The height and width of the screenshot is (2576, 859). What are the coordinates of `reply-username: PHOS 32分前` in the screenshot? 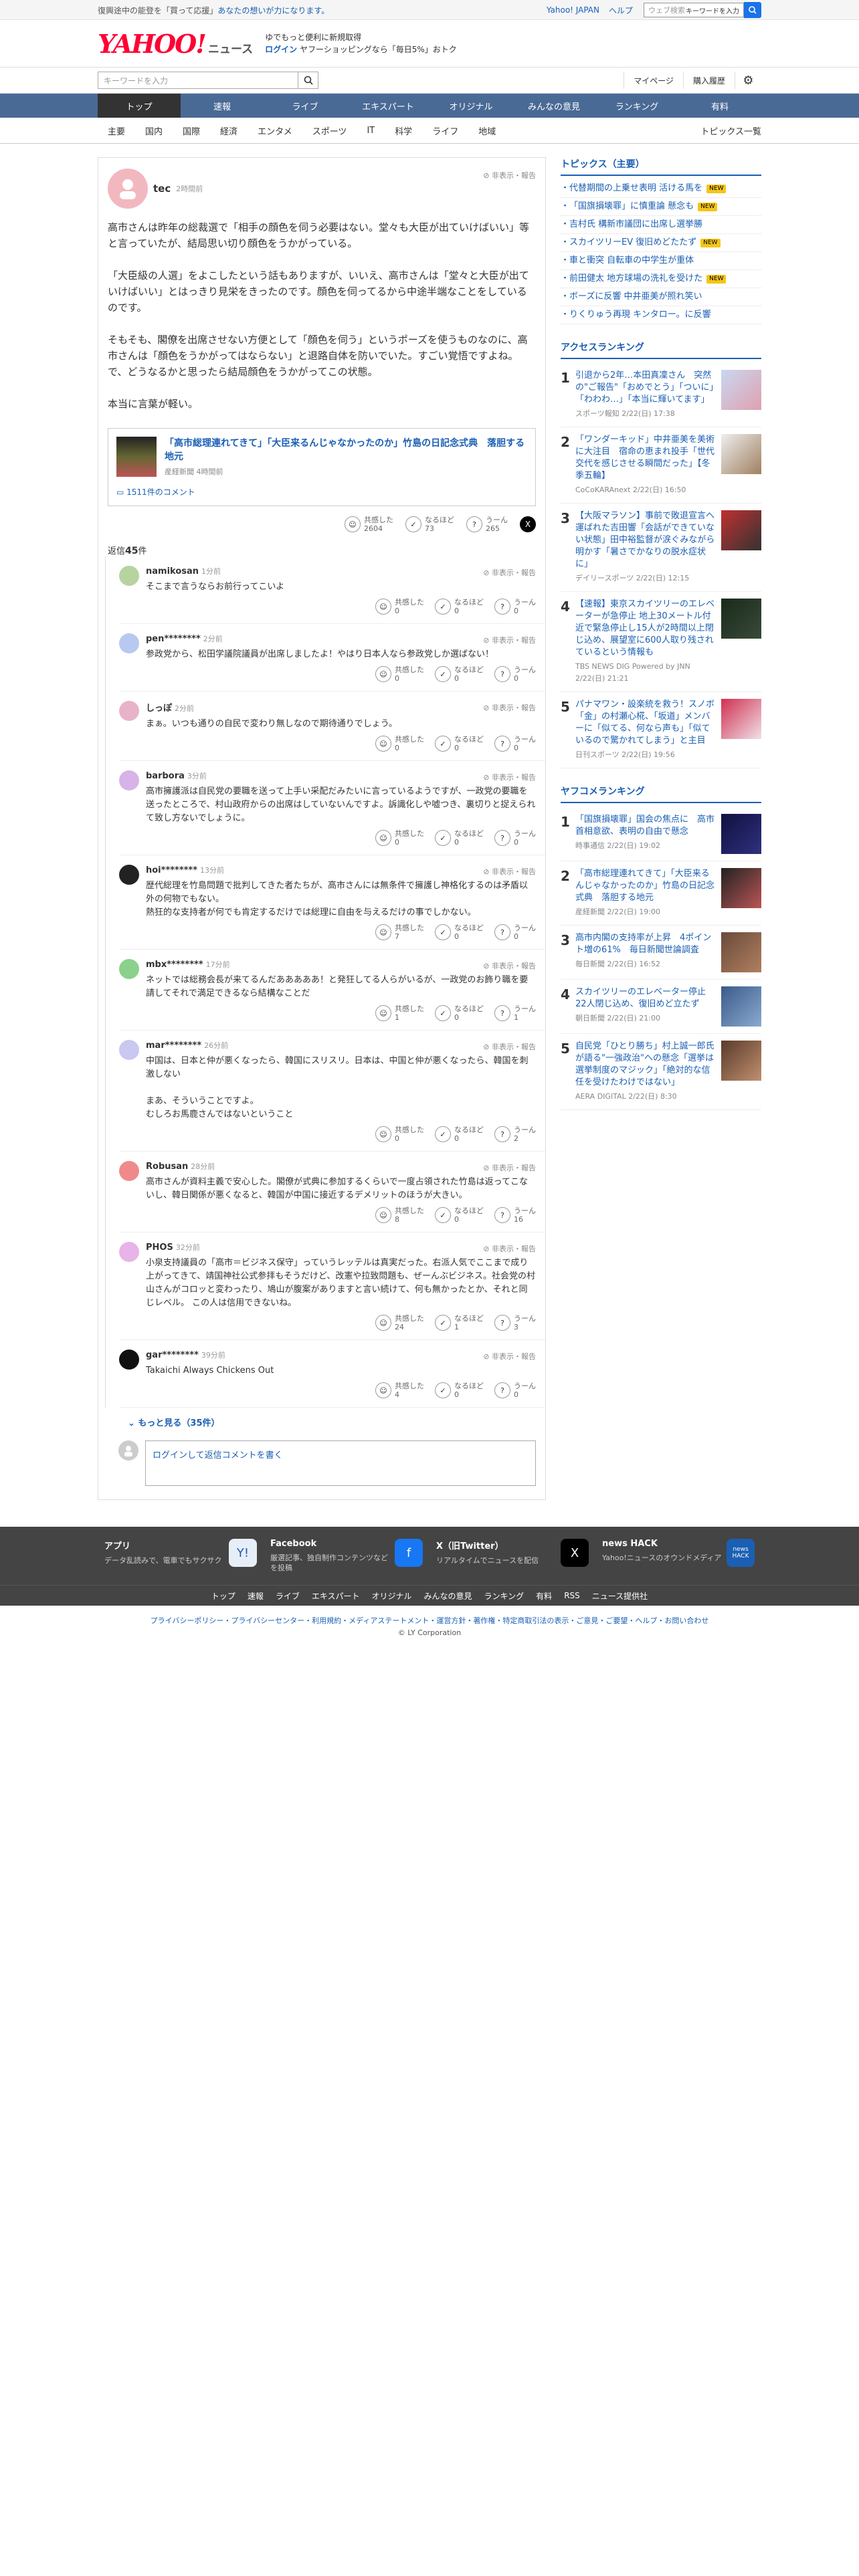 It's located at (341, 1247).